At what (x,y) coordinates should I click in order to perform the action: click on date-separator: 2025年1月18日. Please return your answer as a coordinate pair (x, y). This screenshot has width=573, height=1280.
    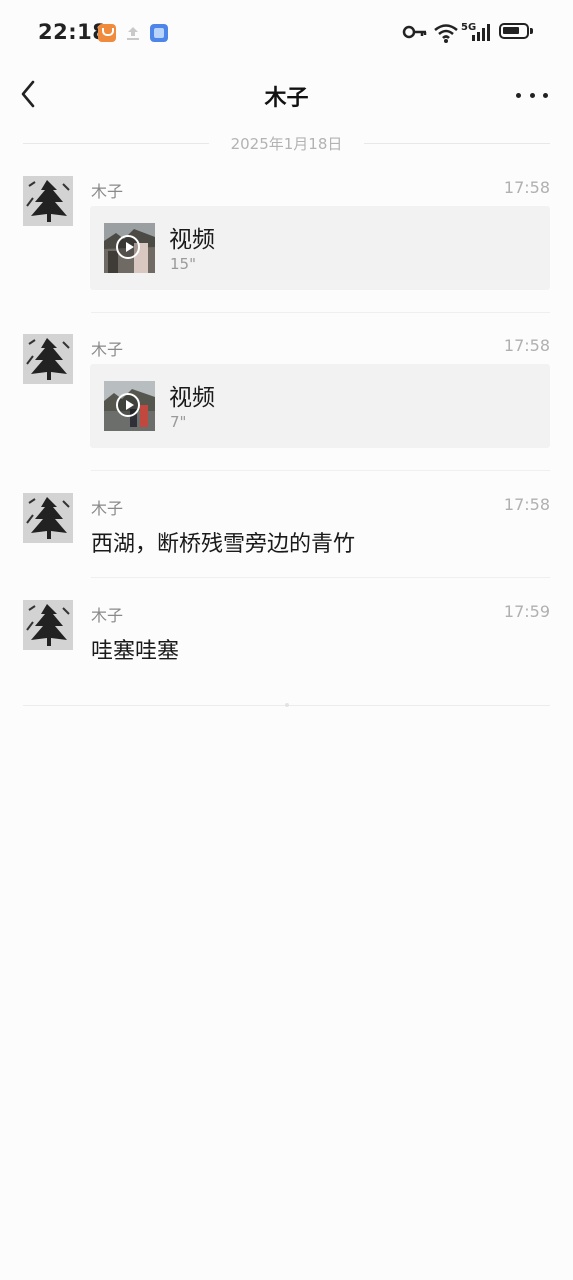
    Looking at the image, I should click on (286, 143).